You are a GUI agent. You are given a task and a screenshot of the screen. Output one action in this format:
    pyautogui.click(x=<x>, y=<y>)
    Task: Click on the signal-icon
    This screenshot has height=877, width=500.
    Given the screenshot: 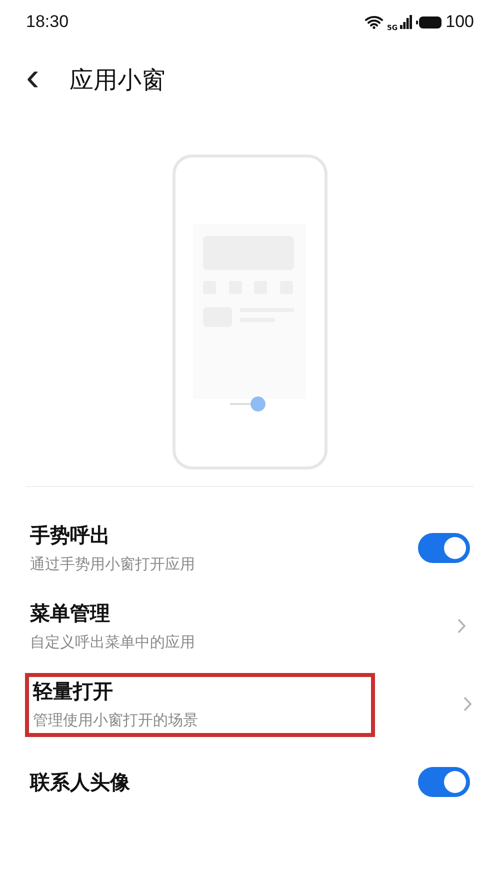 What is the action you would take?
    pyautogui.click(x=406, y=22)
    